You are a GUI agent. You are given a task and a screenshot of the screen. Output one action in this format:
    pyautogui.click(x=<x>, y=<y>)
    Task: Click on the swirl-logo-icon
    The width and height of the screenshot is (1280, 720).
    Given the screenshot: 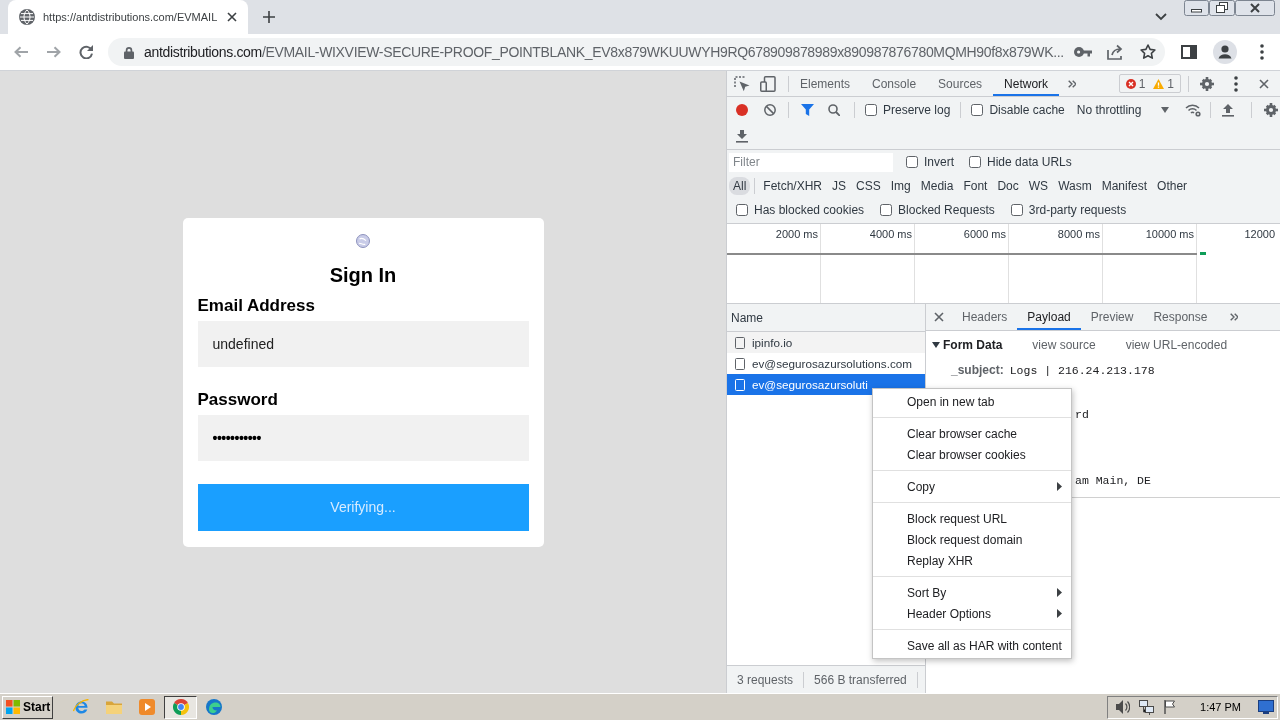 What is the action you would take?
    pyautogui.click(x=214, y=707)
    